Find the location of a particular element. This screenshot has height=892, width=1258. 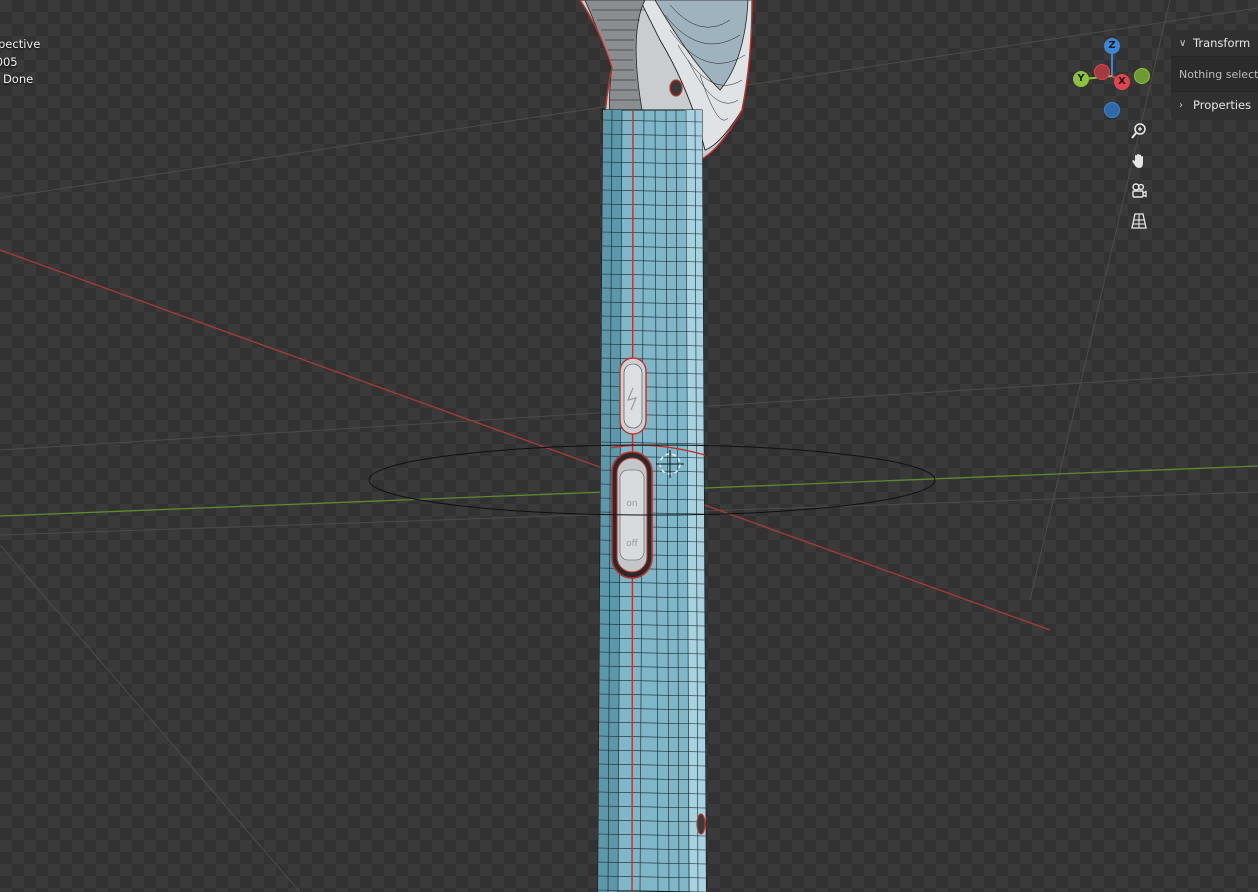

perspective-toggle-button is located at coordinates (1139, 221).